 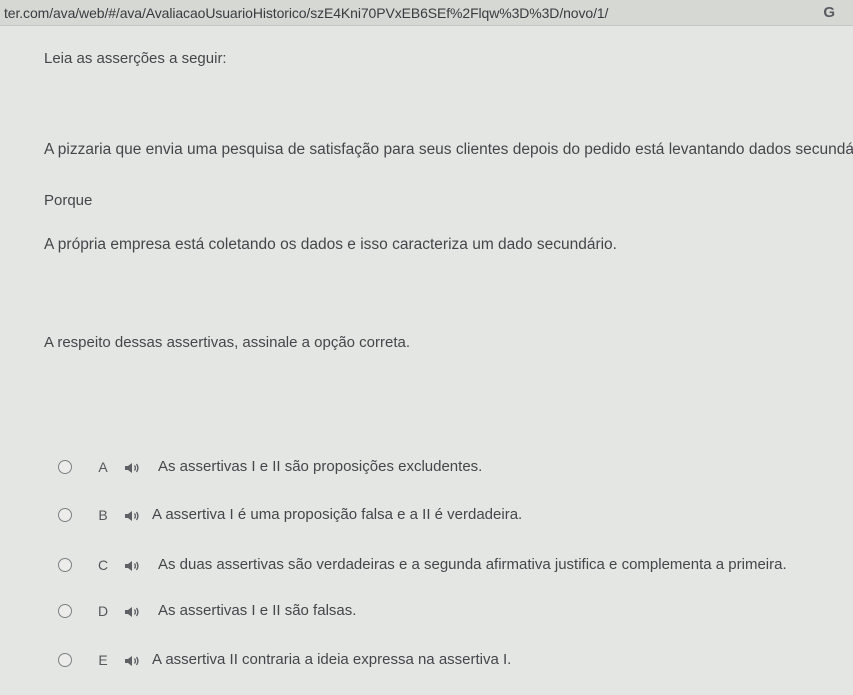 What do you see at coordinates (65, 467) in the screenshot?
I see `option-a-radio` at bounding box center [65, 467].